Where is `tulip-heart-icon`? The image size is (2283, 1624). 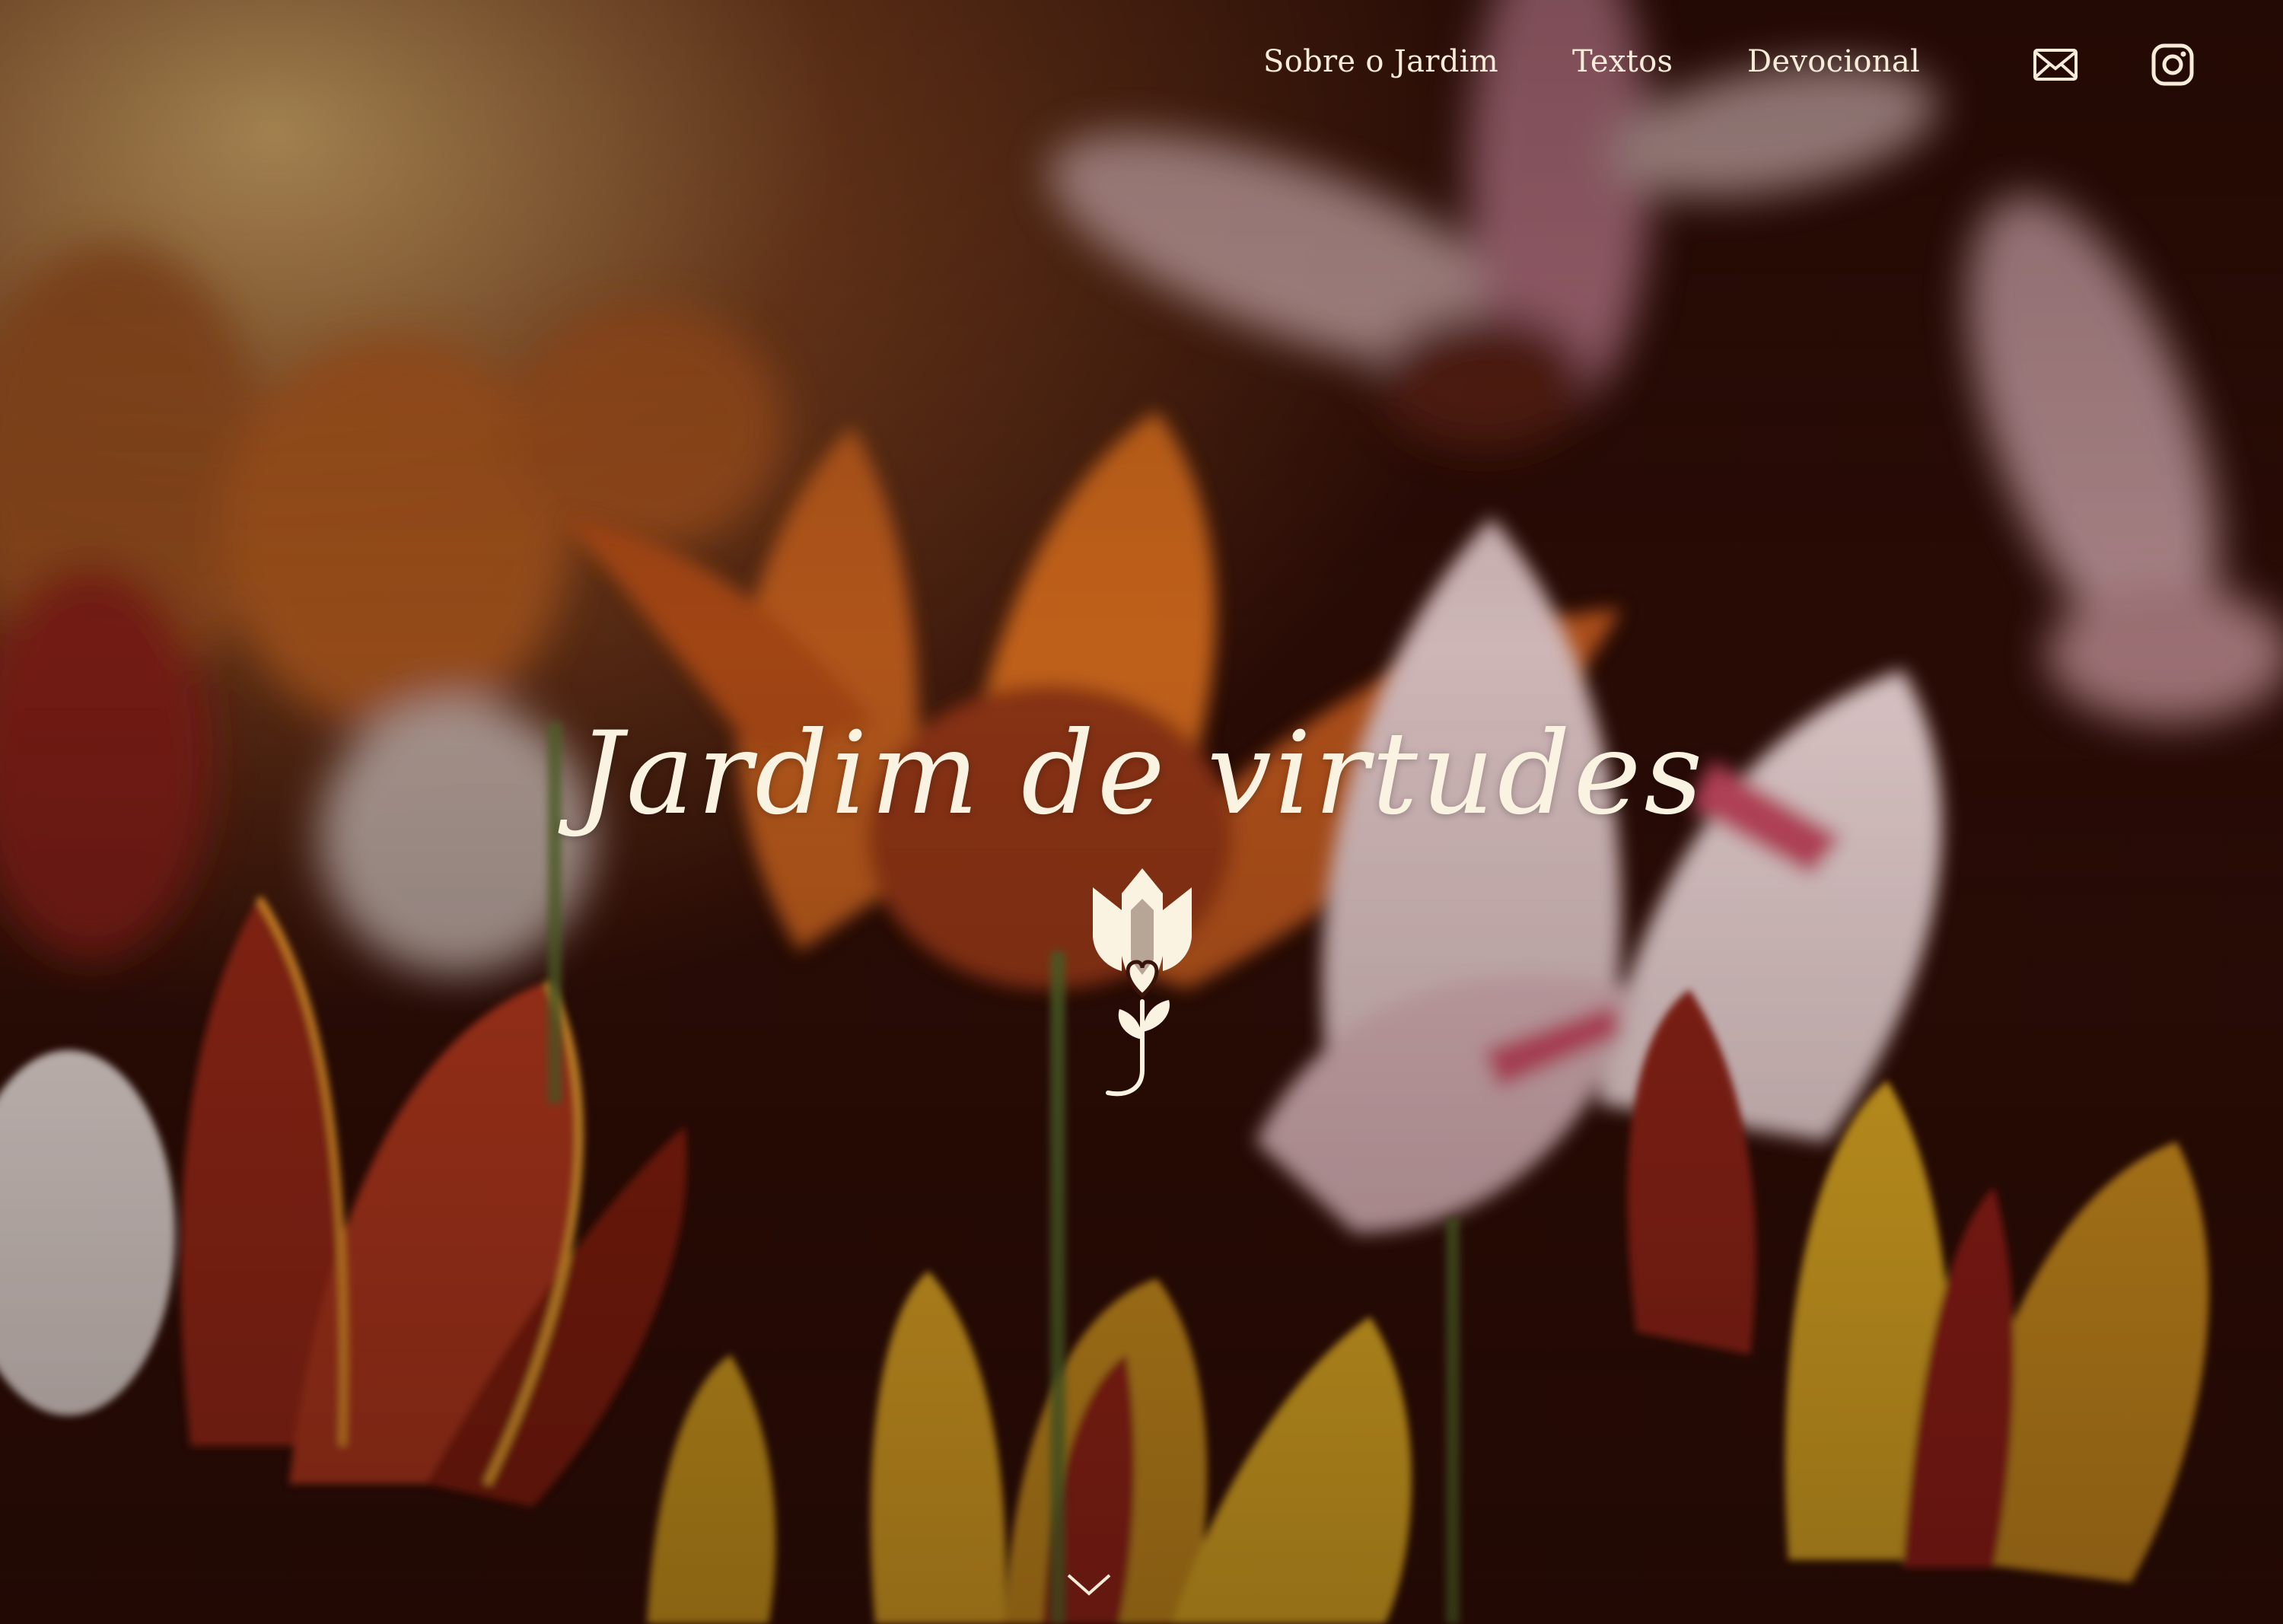 tulip-heart-icon is located at coordinates (1142, 982).